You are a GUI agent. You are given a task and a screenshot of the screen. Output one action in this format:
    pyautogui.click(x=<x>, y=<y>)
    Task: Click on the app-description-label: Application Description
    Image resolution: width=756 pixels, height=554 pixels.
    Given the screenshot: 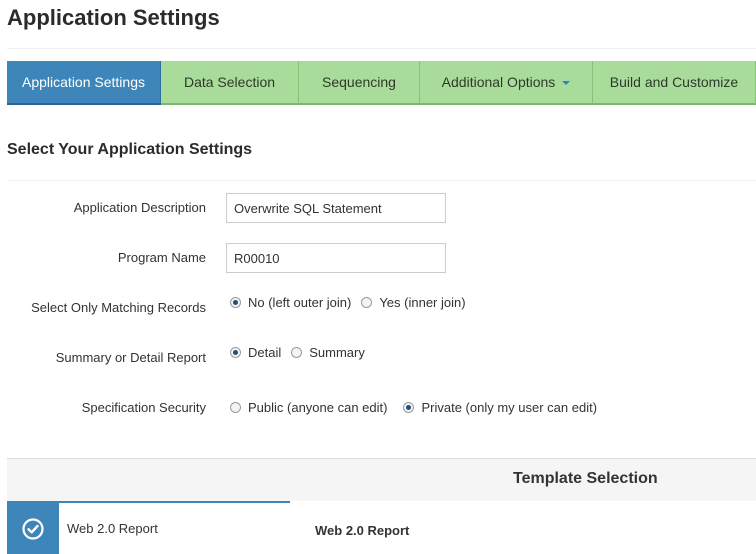 What is the action you would take?
    pyautogui.click(x=139, y=207)
    